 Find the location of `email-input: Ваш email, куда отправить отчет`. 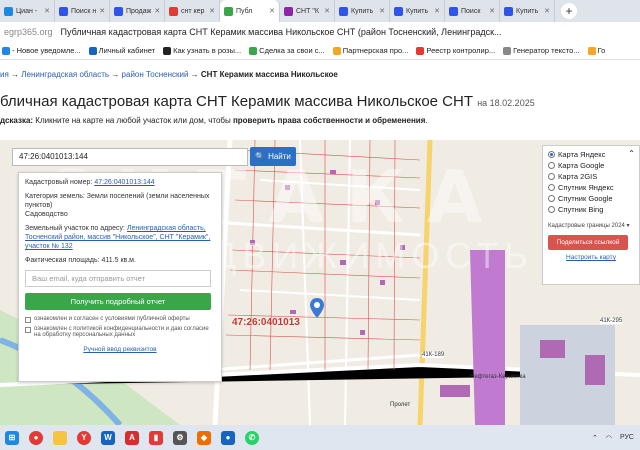

email-input: Ваш email, куда отправить отчет is located at coordinates (118, 278).